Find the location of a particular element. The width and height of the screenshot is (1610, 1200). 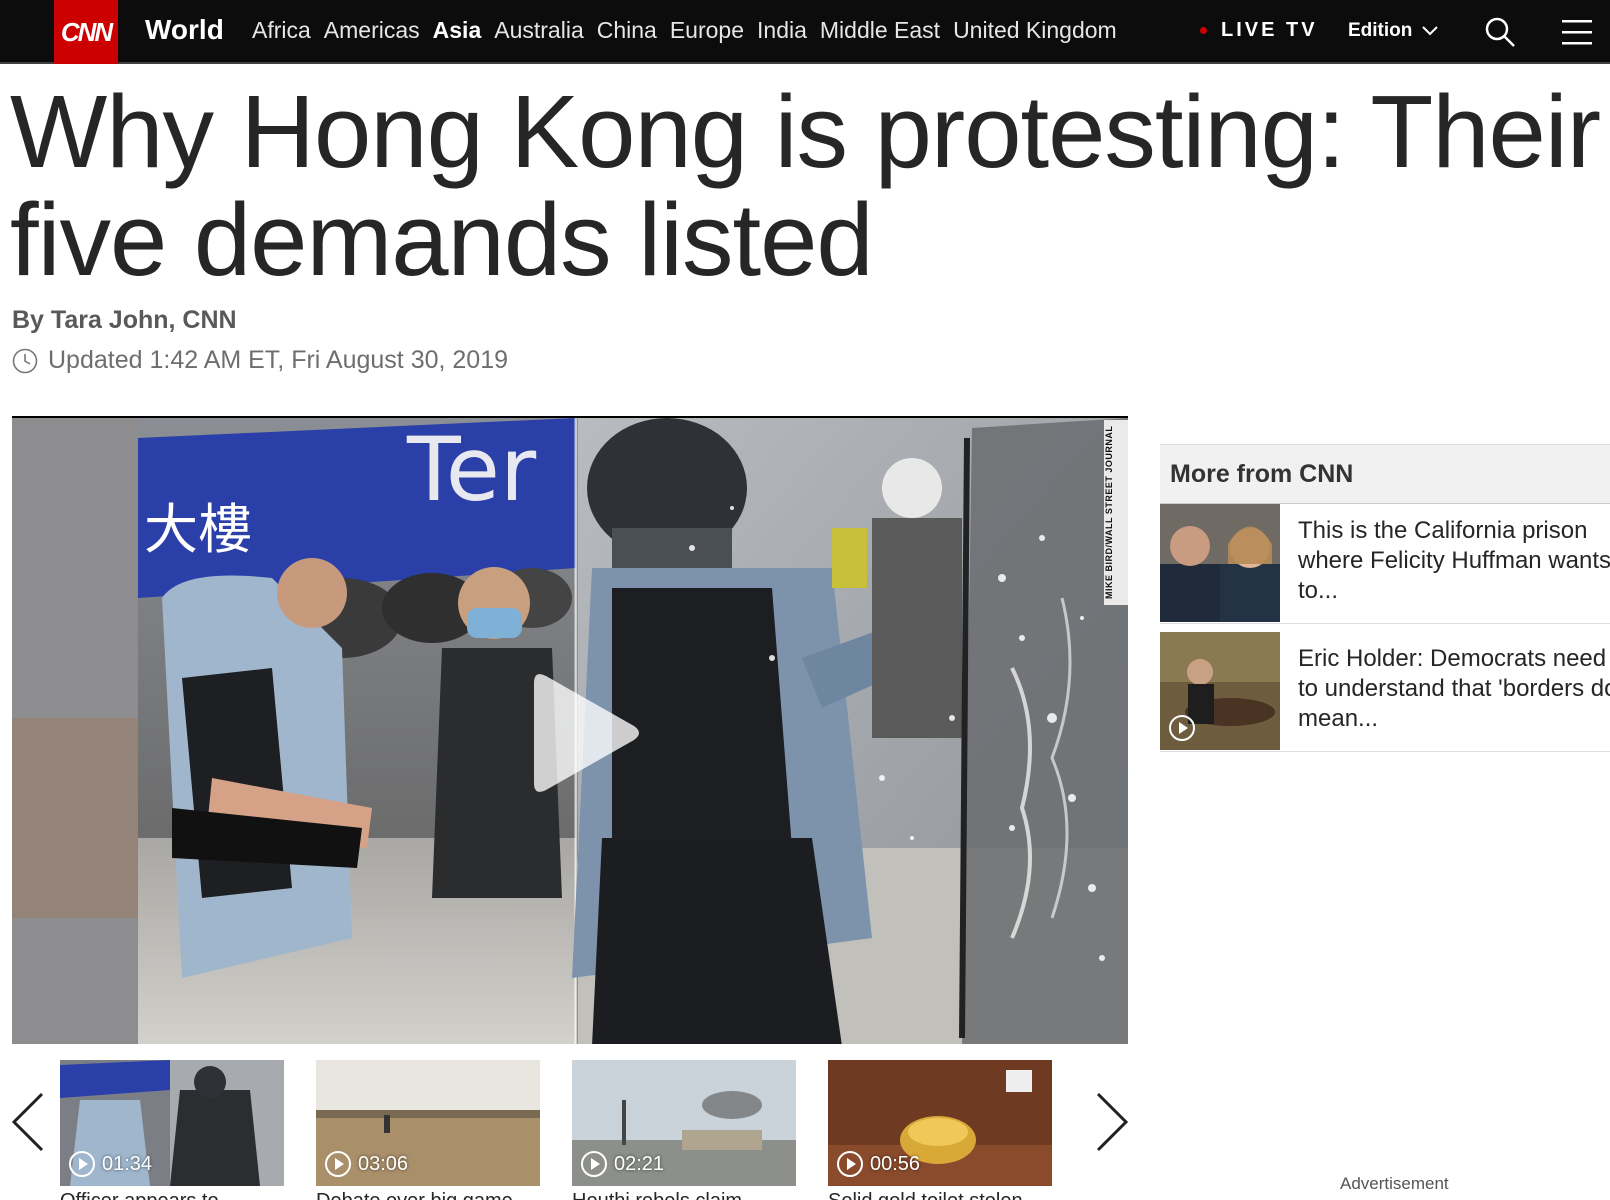

sign-chinese-text: 大樓 is located at coordinates (198, 529).